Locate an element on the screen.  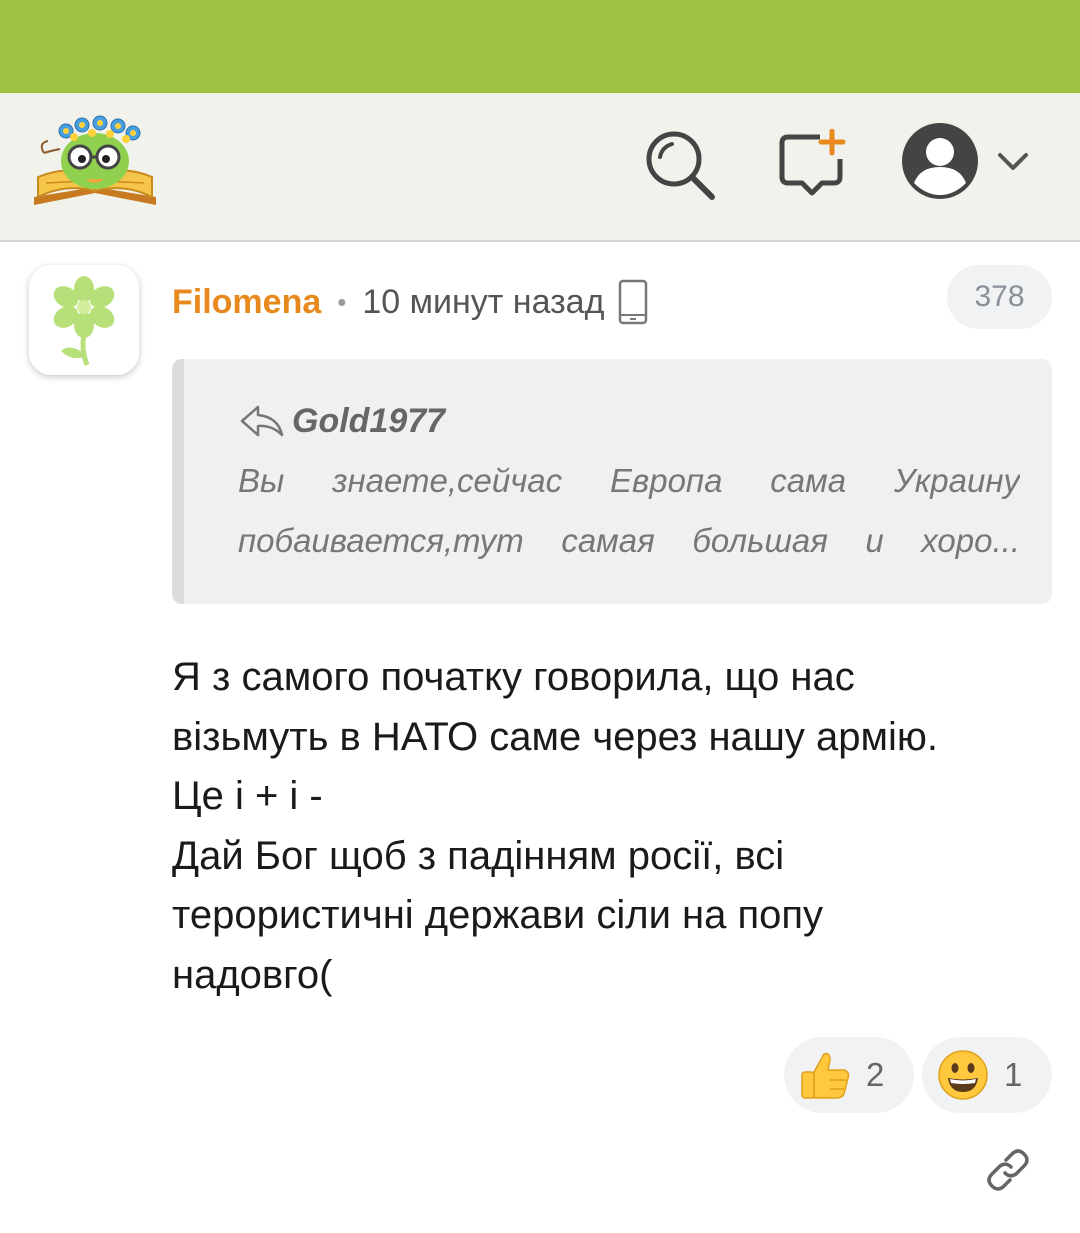
app-header is located at coordinates (540, 167).